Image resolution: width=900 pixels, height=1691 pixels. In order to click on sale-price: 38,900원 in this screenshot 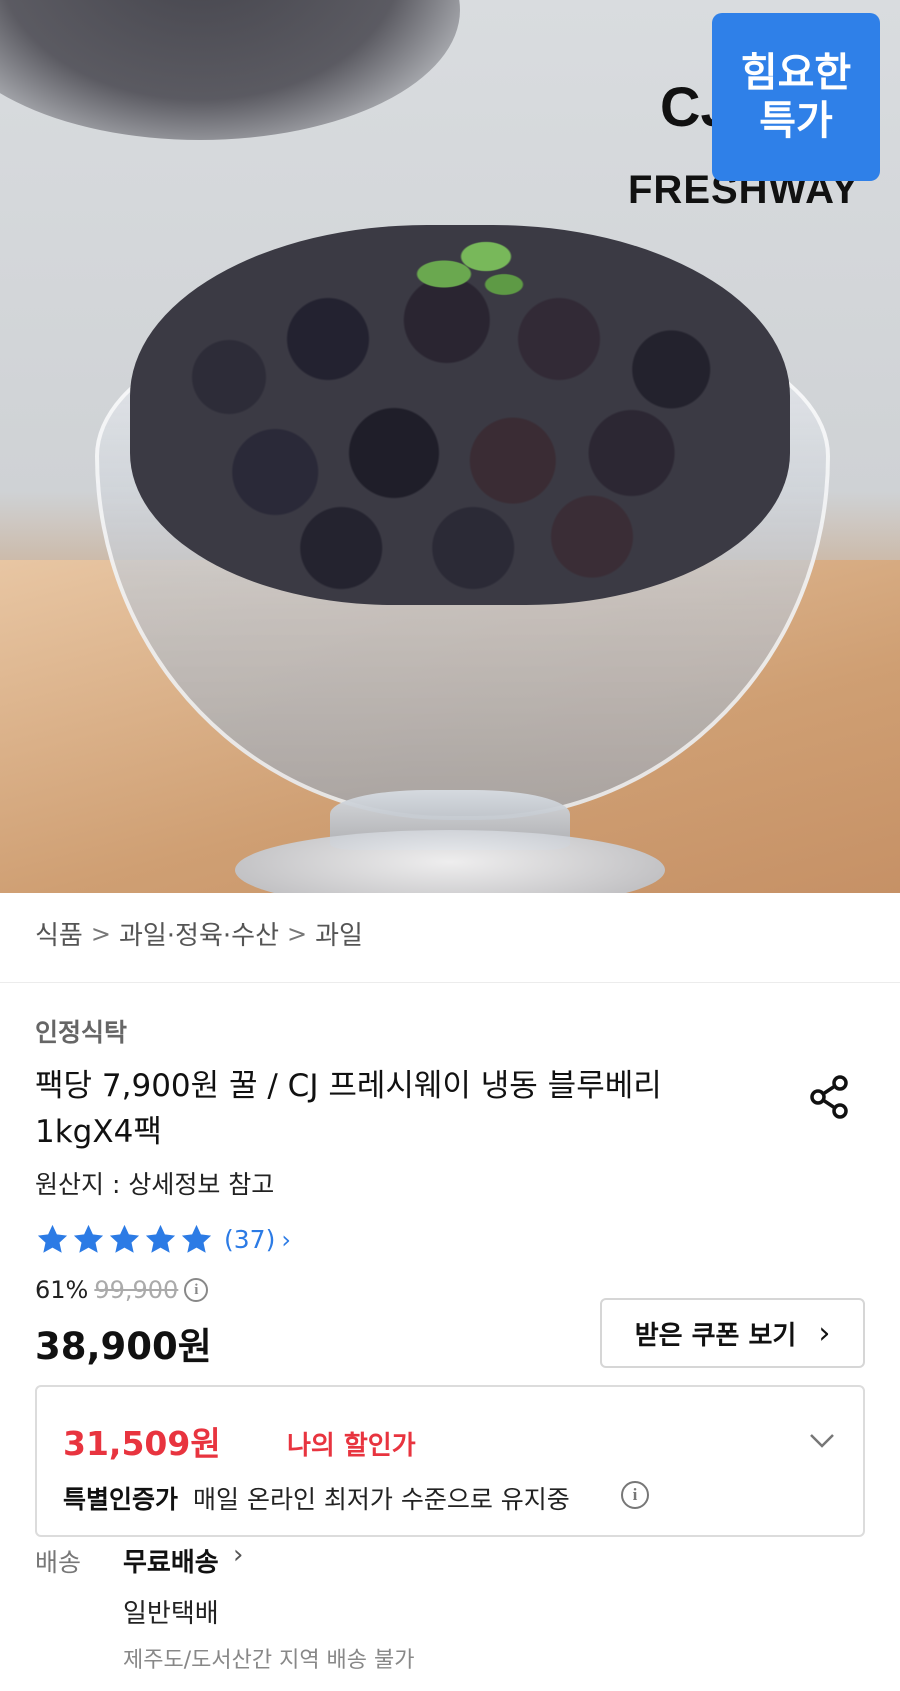, I will do `click(123, 1346)`.